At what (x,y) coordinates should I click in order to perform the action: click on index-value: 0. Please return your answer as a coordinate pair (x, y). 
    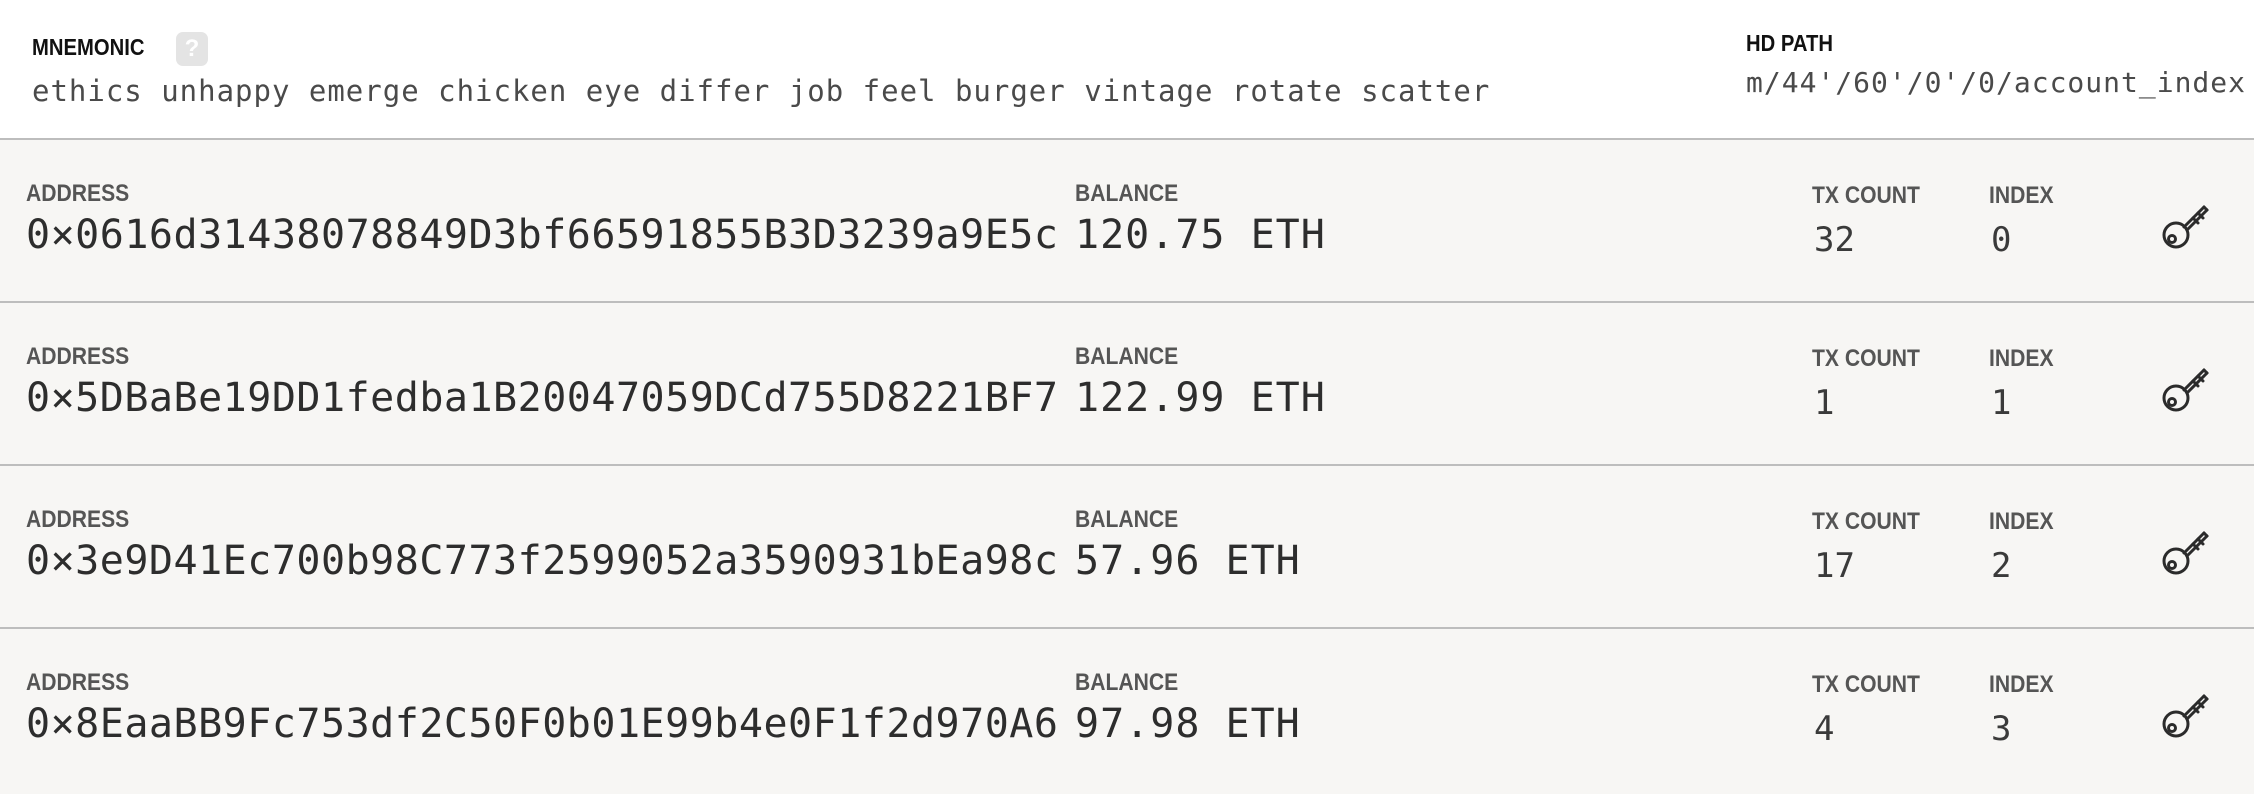
    Looking at the image, I should click on (2001, 240).